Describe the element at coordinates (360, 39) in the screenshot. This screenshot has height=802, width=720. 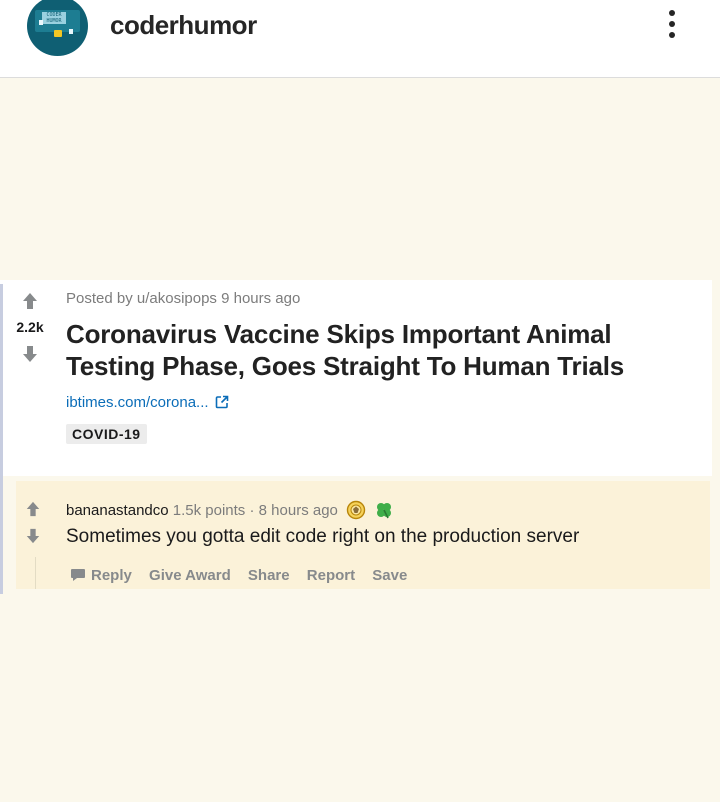
I see `profile-header: CODER HUMOR coderhumor` at that location.